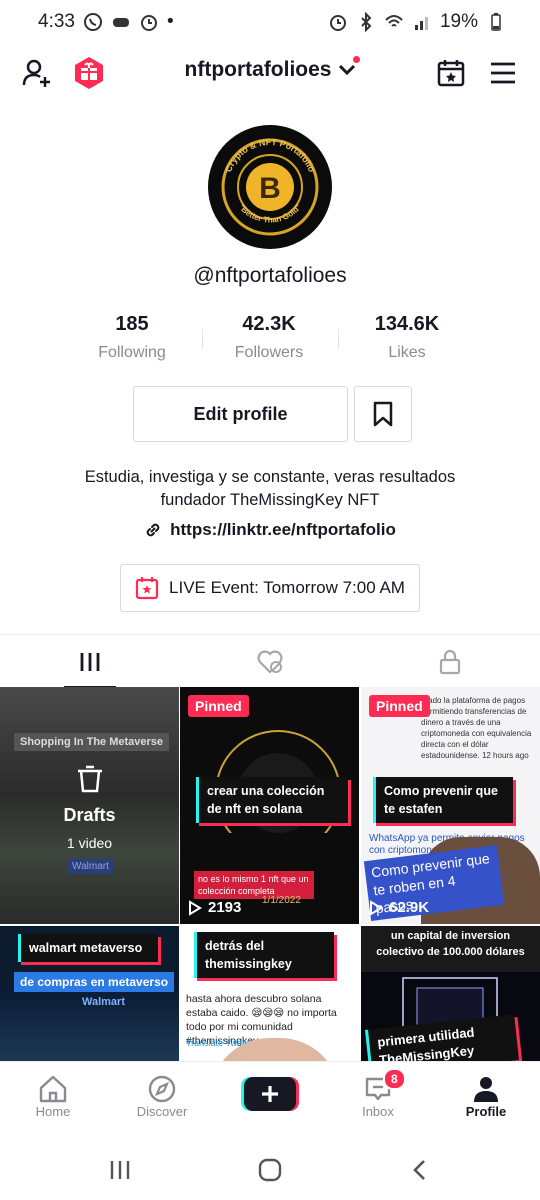 This screenshot has height=1200, width=540. What do you see at coordinates (407, 324) in the screenshot?
I see `likes-count: 134.6K` at bounding box center [407, 324].